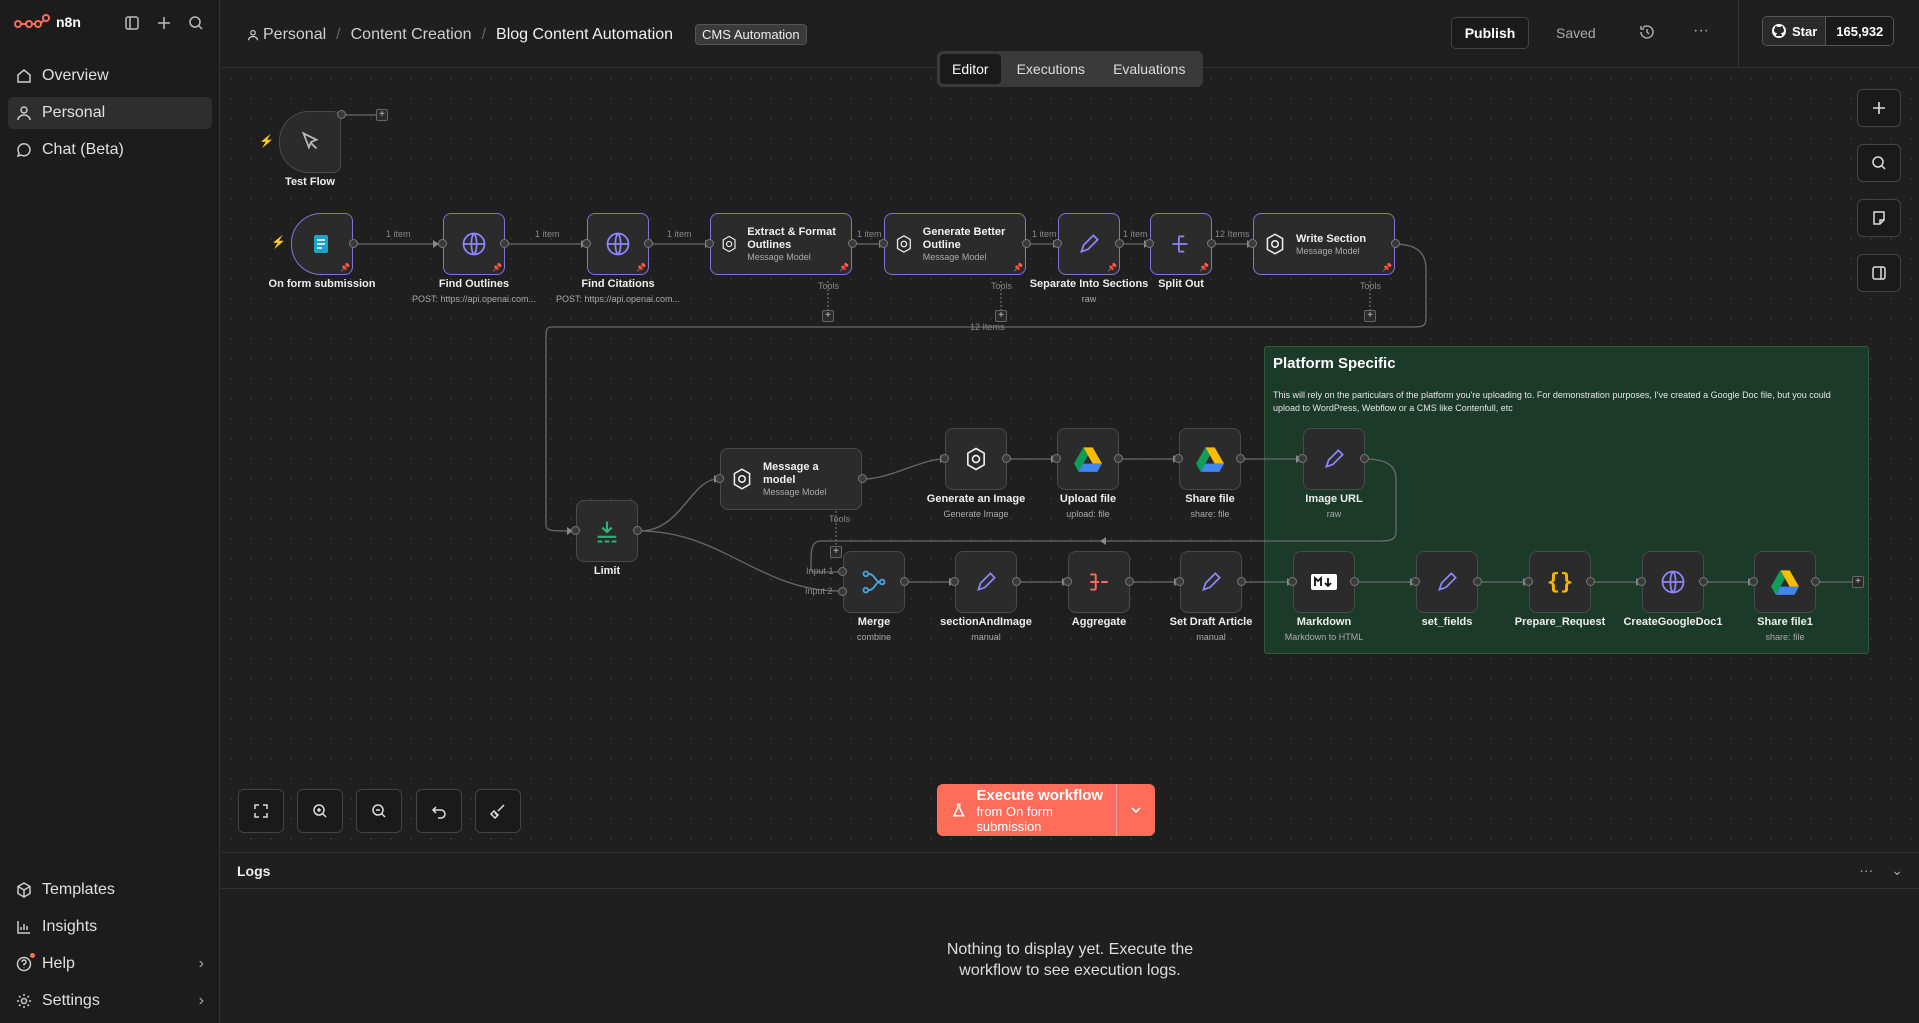 Image resolution: width=1919 pixels, height=1023 pixels. I want to click on undo-button, so click(439, 811).